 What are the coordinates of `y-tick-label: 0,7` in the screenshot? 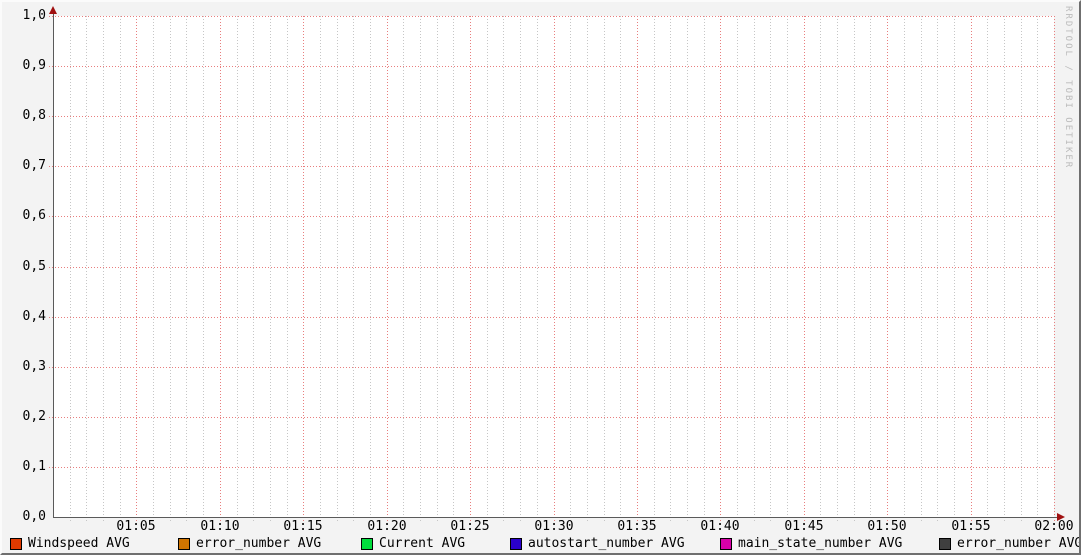 It's located at (34, 165).